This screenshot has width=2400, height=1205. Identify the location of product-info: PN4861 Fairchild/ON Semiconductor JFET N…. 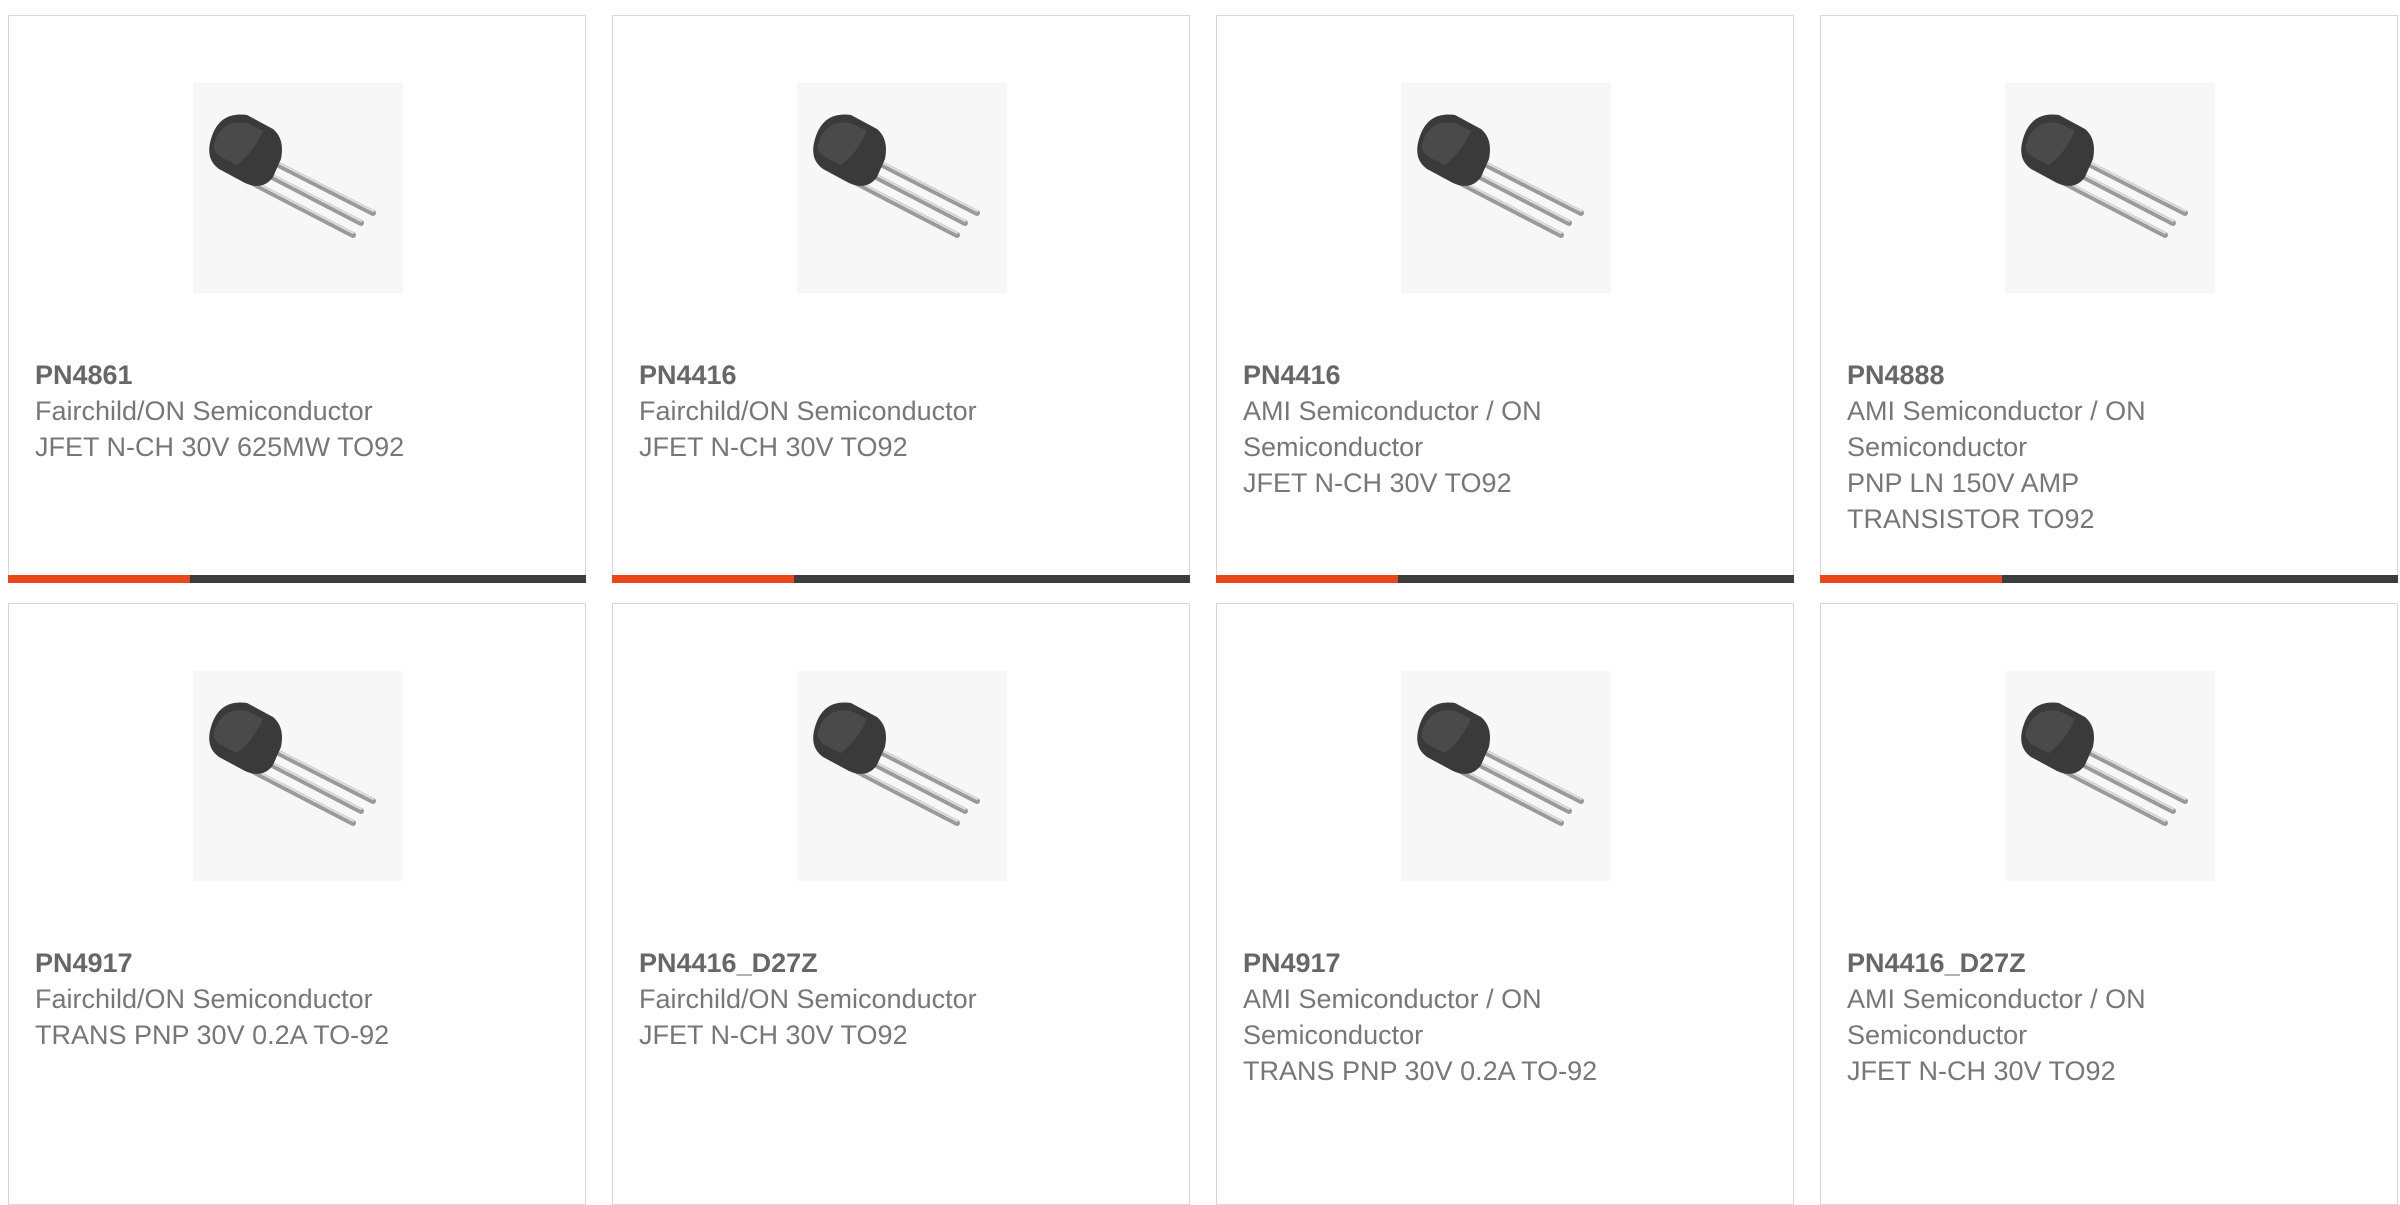
(297, 411).